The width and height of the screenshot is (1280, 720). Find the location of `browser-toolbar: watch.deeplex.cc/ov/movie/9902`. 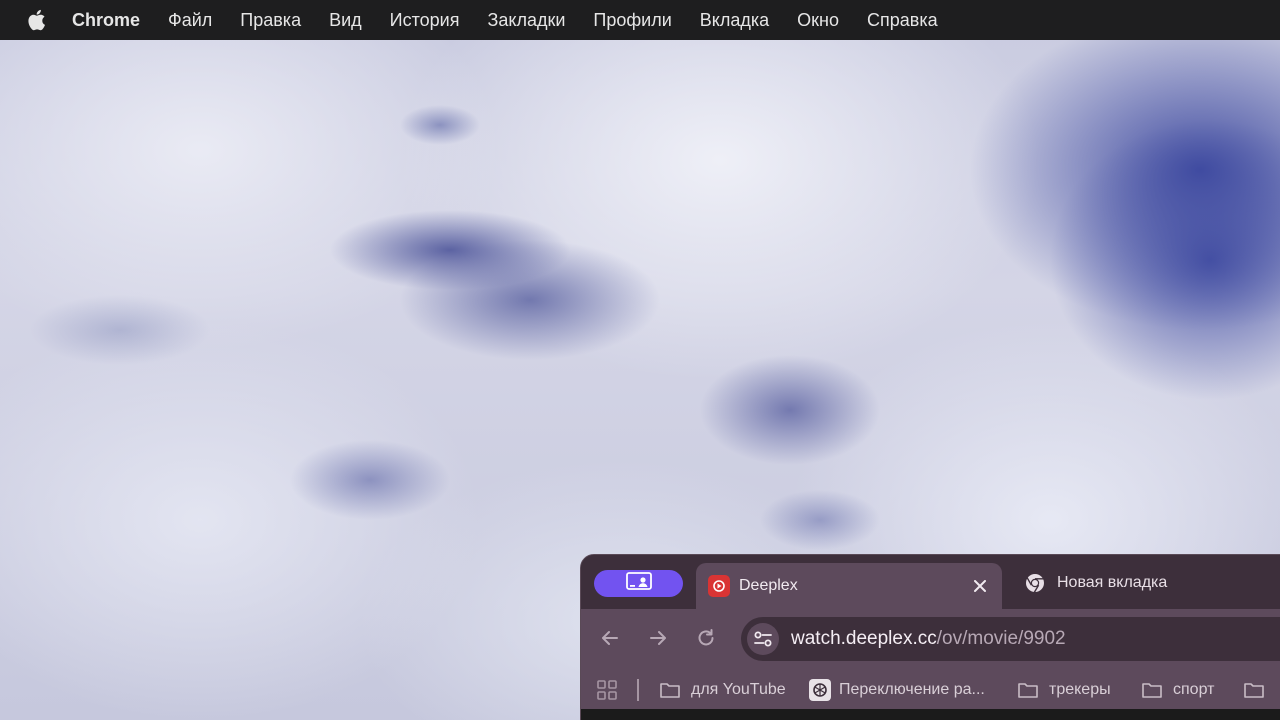

browser-toolbar: watch.deeplex.cc/ov/movie/9902 is located at coordinates (930, 640).